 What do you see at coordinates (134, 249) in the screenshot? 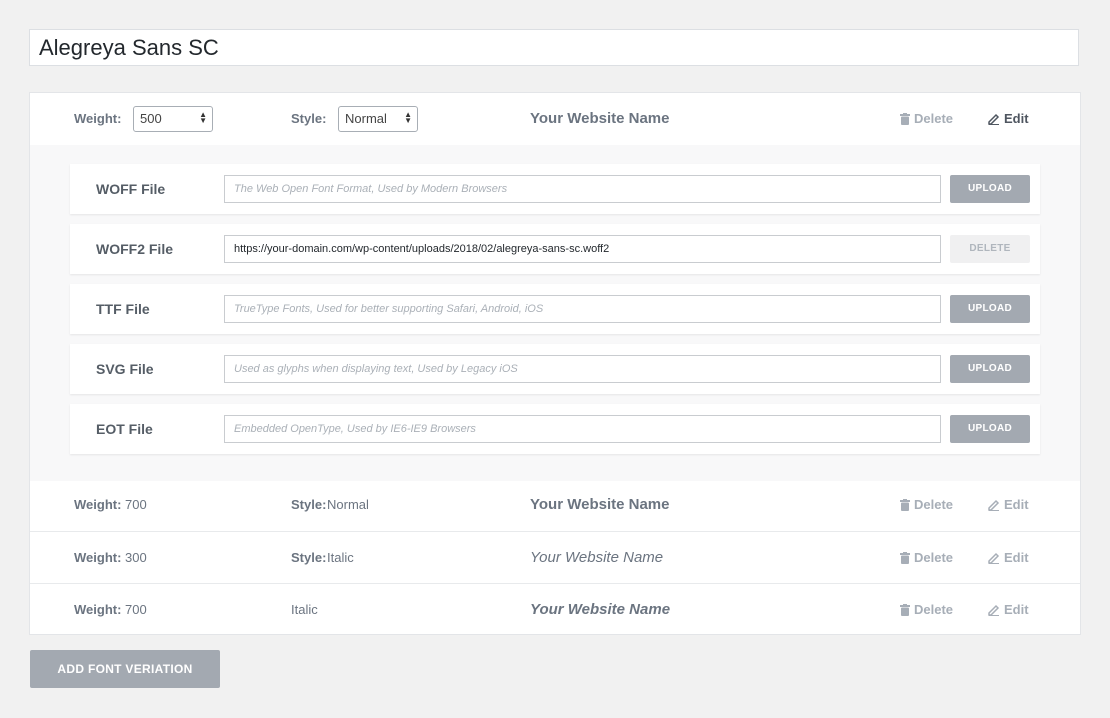
I see `file-label: WOFF2 File` at bounding box center [134, 249].